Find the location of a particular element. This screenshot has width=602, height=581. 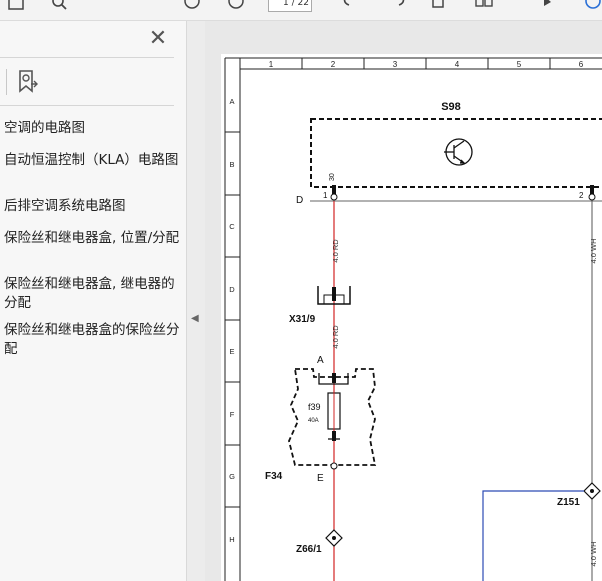

toolbar: 1 / 22 is located at coordinates (301, 10).